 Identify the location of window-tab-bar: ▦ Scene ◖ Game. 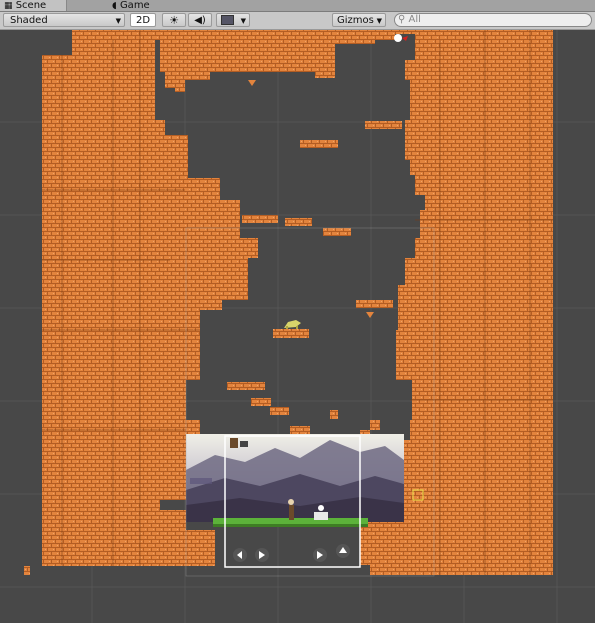
(297, 6).